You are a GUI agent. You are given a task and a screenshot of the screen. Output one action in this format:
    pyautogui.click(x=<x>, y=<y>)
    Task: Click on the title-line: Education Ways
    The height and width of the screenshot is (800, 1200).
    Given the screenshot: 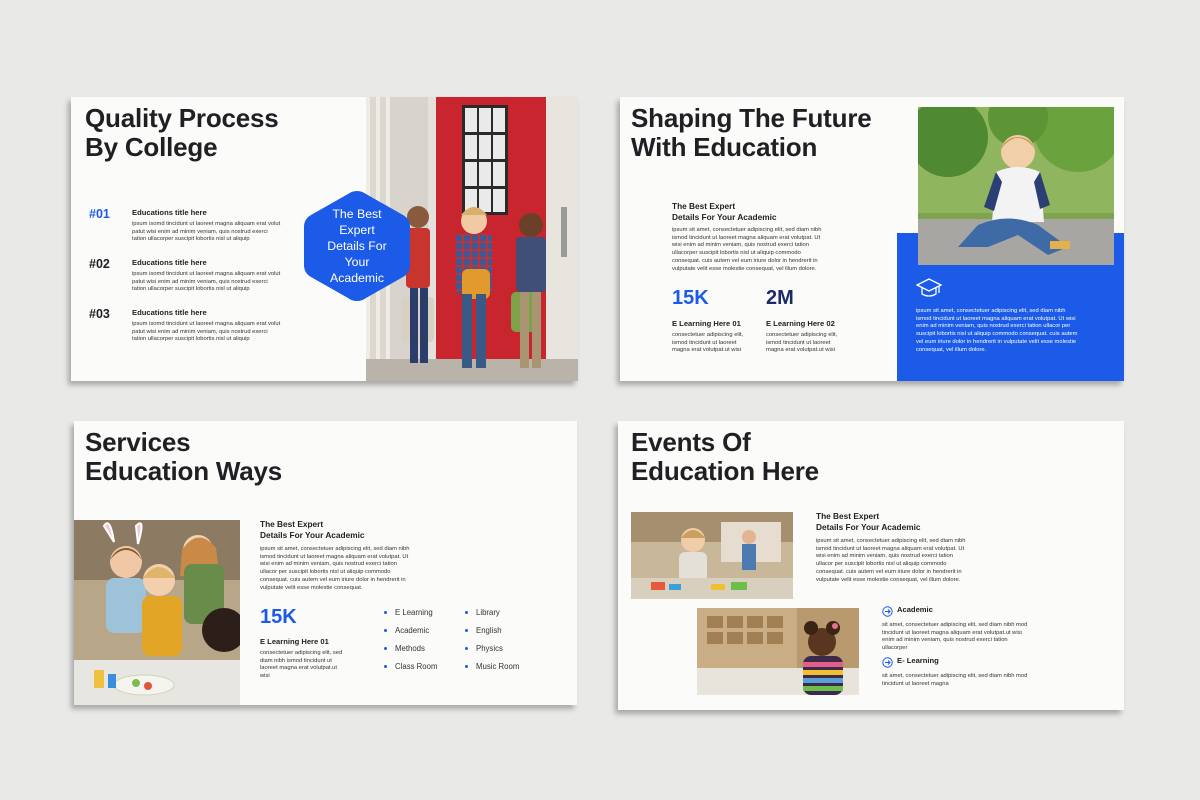 What is the action you would take?
    pyautogui.click(x=184, y=471)
    